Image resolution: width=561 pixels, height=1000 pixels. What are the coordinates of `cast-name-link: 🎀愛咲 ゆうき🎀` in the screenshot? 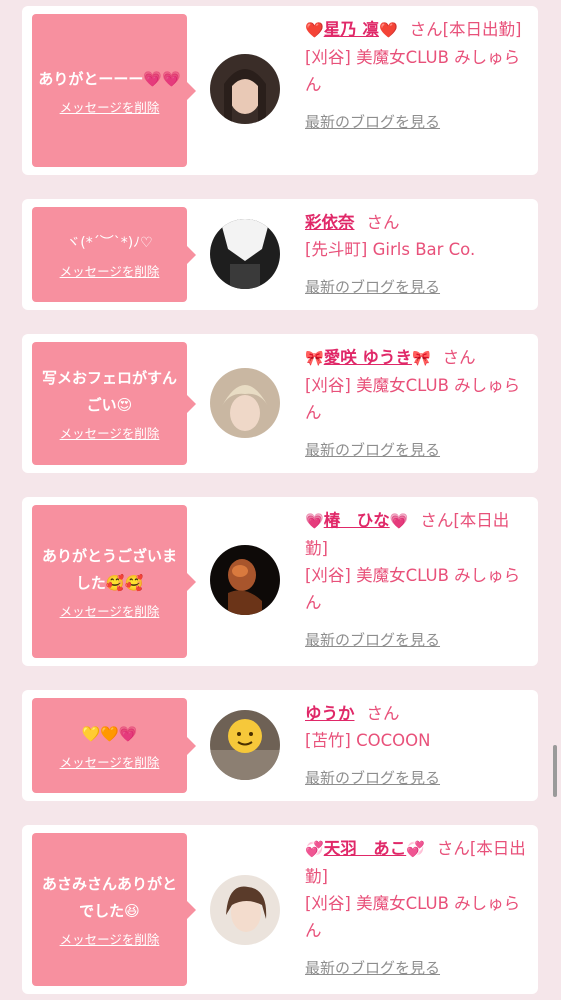 It's located at (368, 357).